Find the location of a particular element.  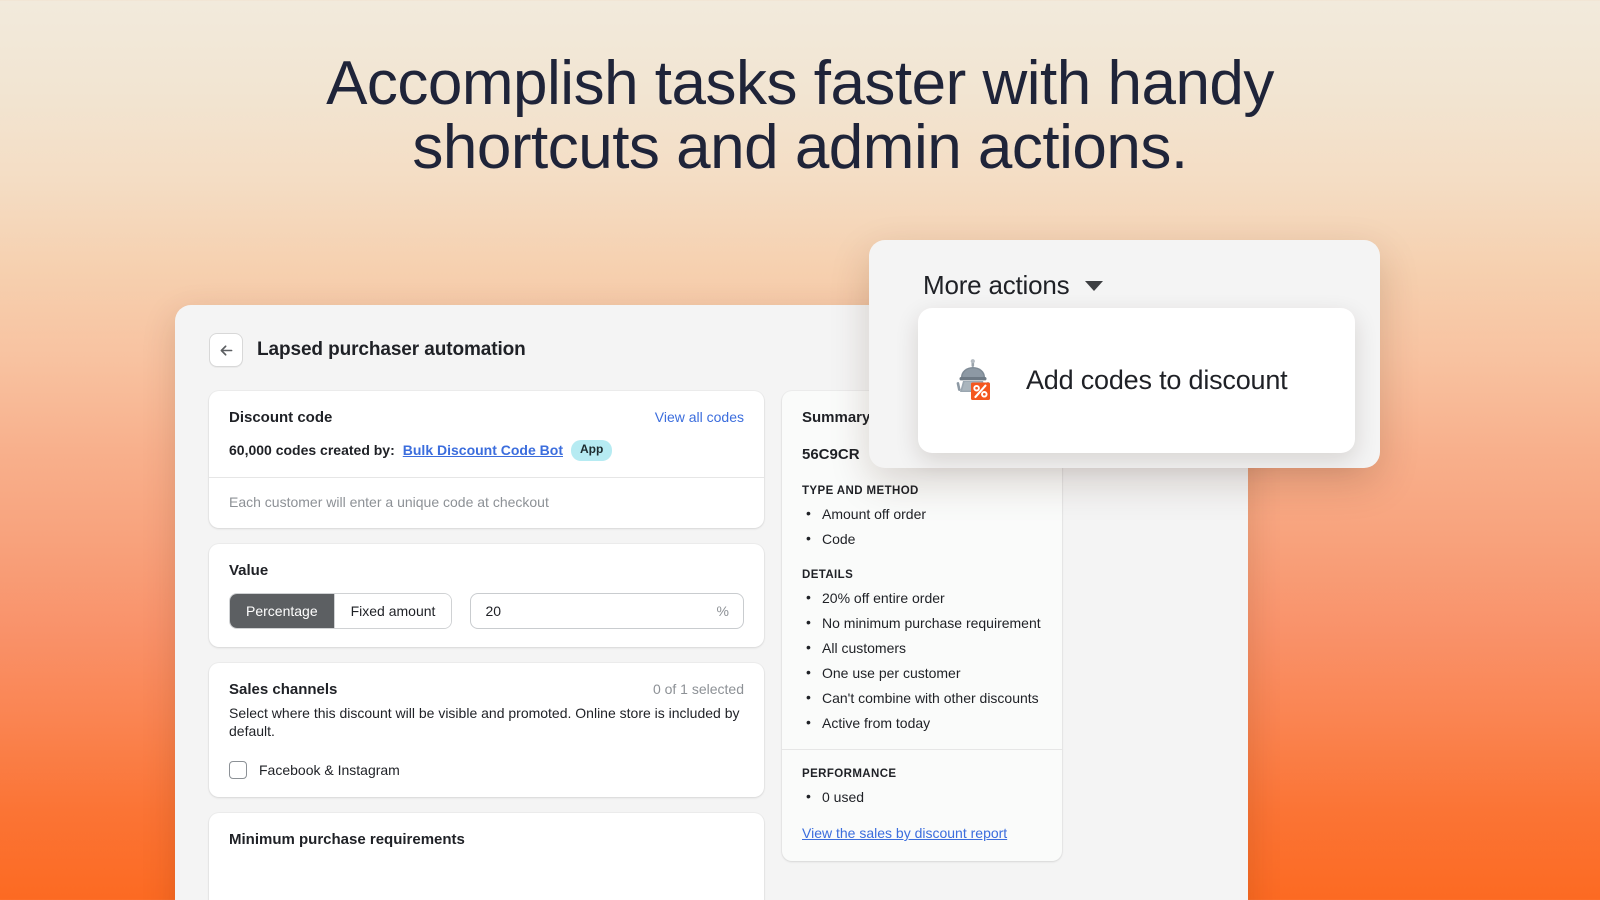

list-item: 20% off entire order is located at coordinates (924, 597).